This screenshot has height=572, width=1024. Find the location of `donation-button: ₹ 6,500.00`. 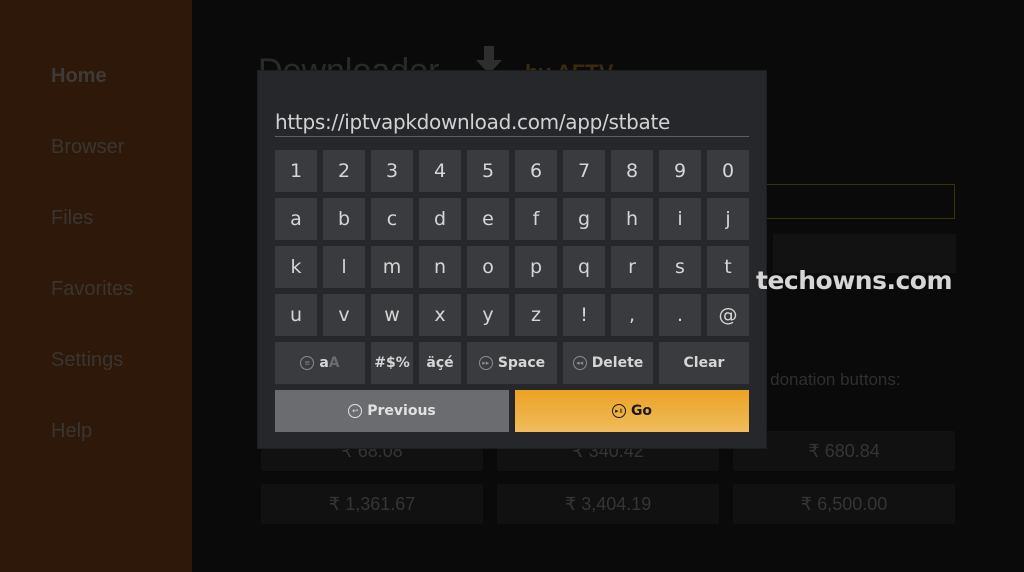

donation-button: ₹ 6,500.00 is located at coordinates (844, 504).